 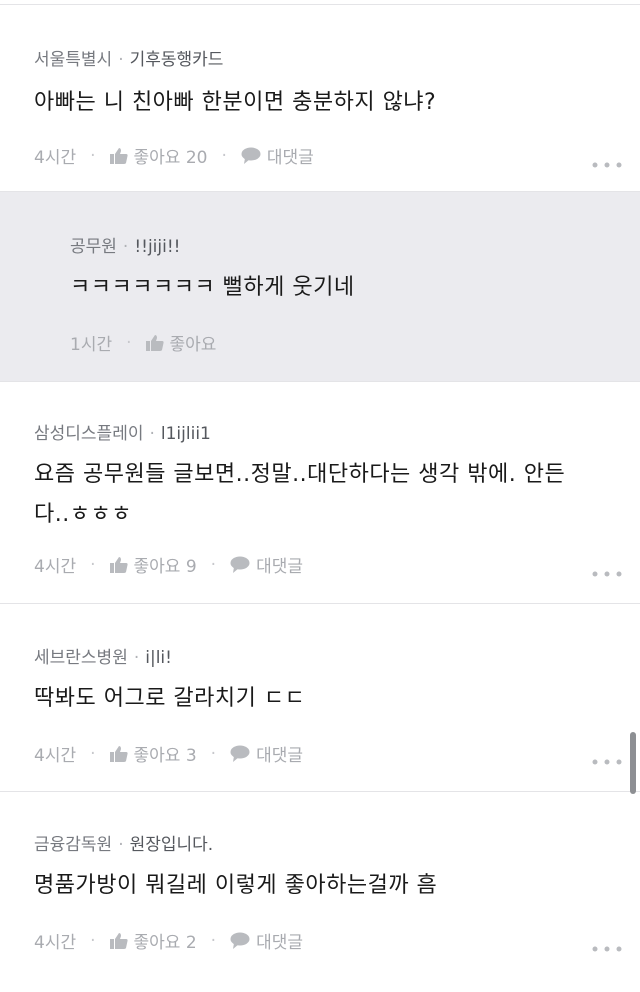 I want to click on author-org: 금융감독원, so click(x=73, y=845).